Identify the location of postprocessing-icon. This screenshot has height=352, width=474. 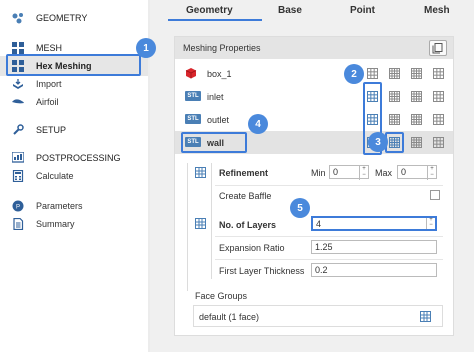
(18, 158).